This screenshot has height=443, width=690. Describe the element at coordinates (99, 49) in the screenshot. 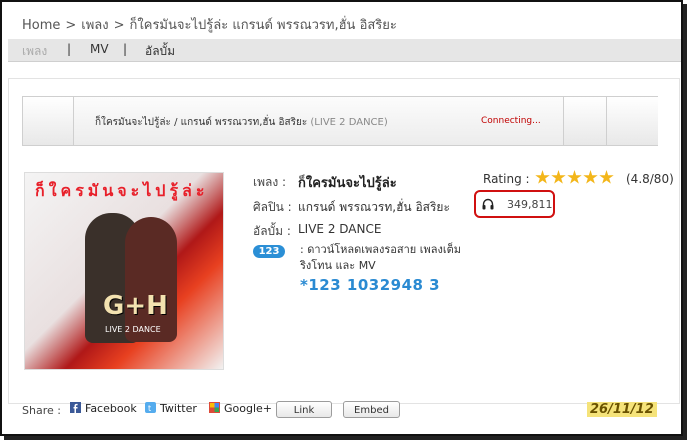

I see `tab-mv: MV` at that location.